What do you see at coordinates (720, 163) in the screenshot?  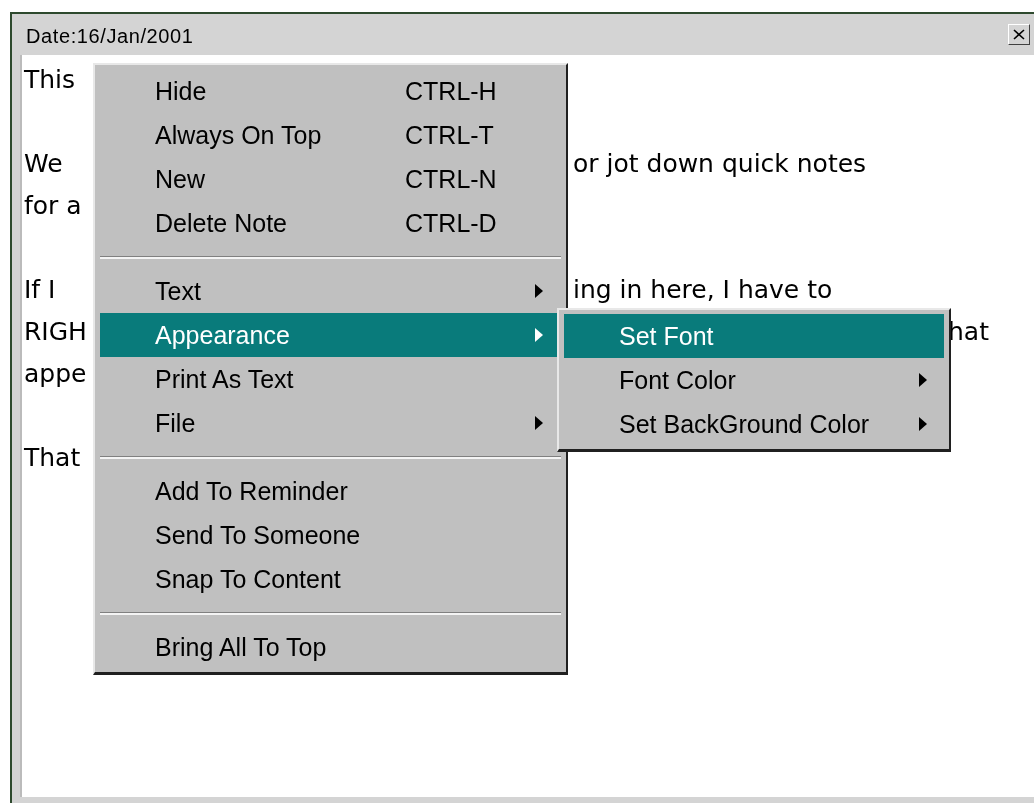 I see `note-text: or jot down quick notes` at bounding box center [720, 163].